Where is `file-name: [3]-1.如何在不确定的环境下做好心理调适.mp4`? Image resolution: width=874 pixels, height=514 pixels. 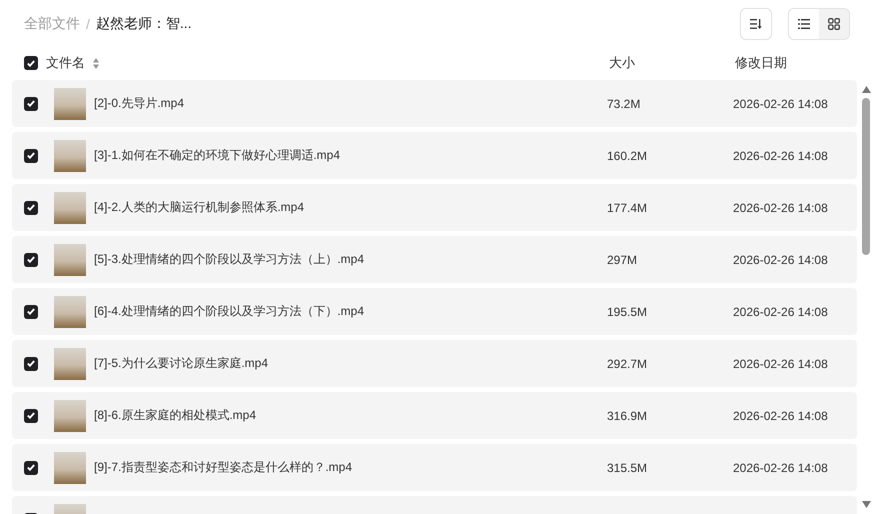 file-name: [3]-1.如何在不确定的环境下做好心理调适.mp4 is located at coordinates (217, 155).